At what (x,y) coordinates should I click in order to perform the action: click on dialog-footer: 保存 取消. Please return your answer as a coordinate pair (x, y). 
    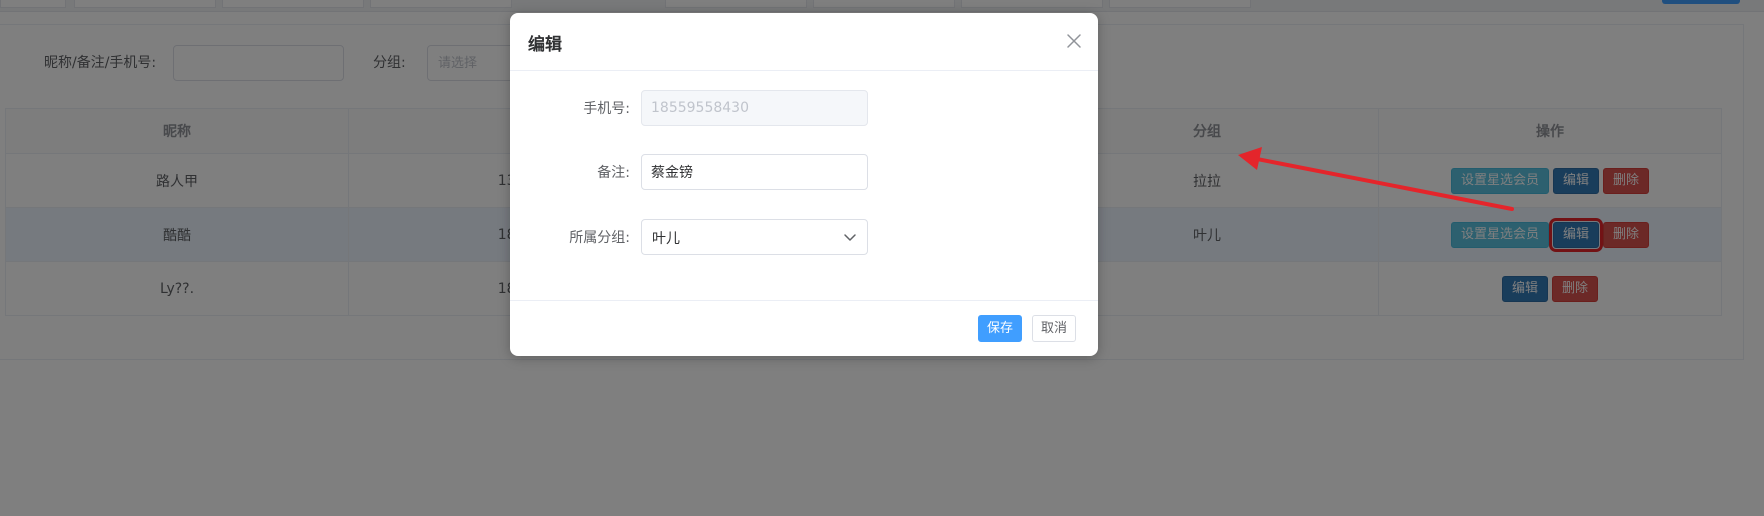
    Looking at the image, I should click on (804, 328).